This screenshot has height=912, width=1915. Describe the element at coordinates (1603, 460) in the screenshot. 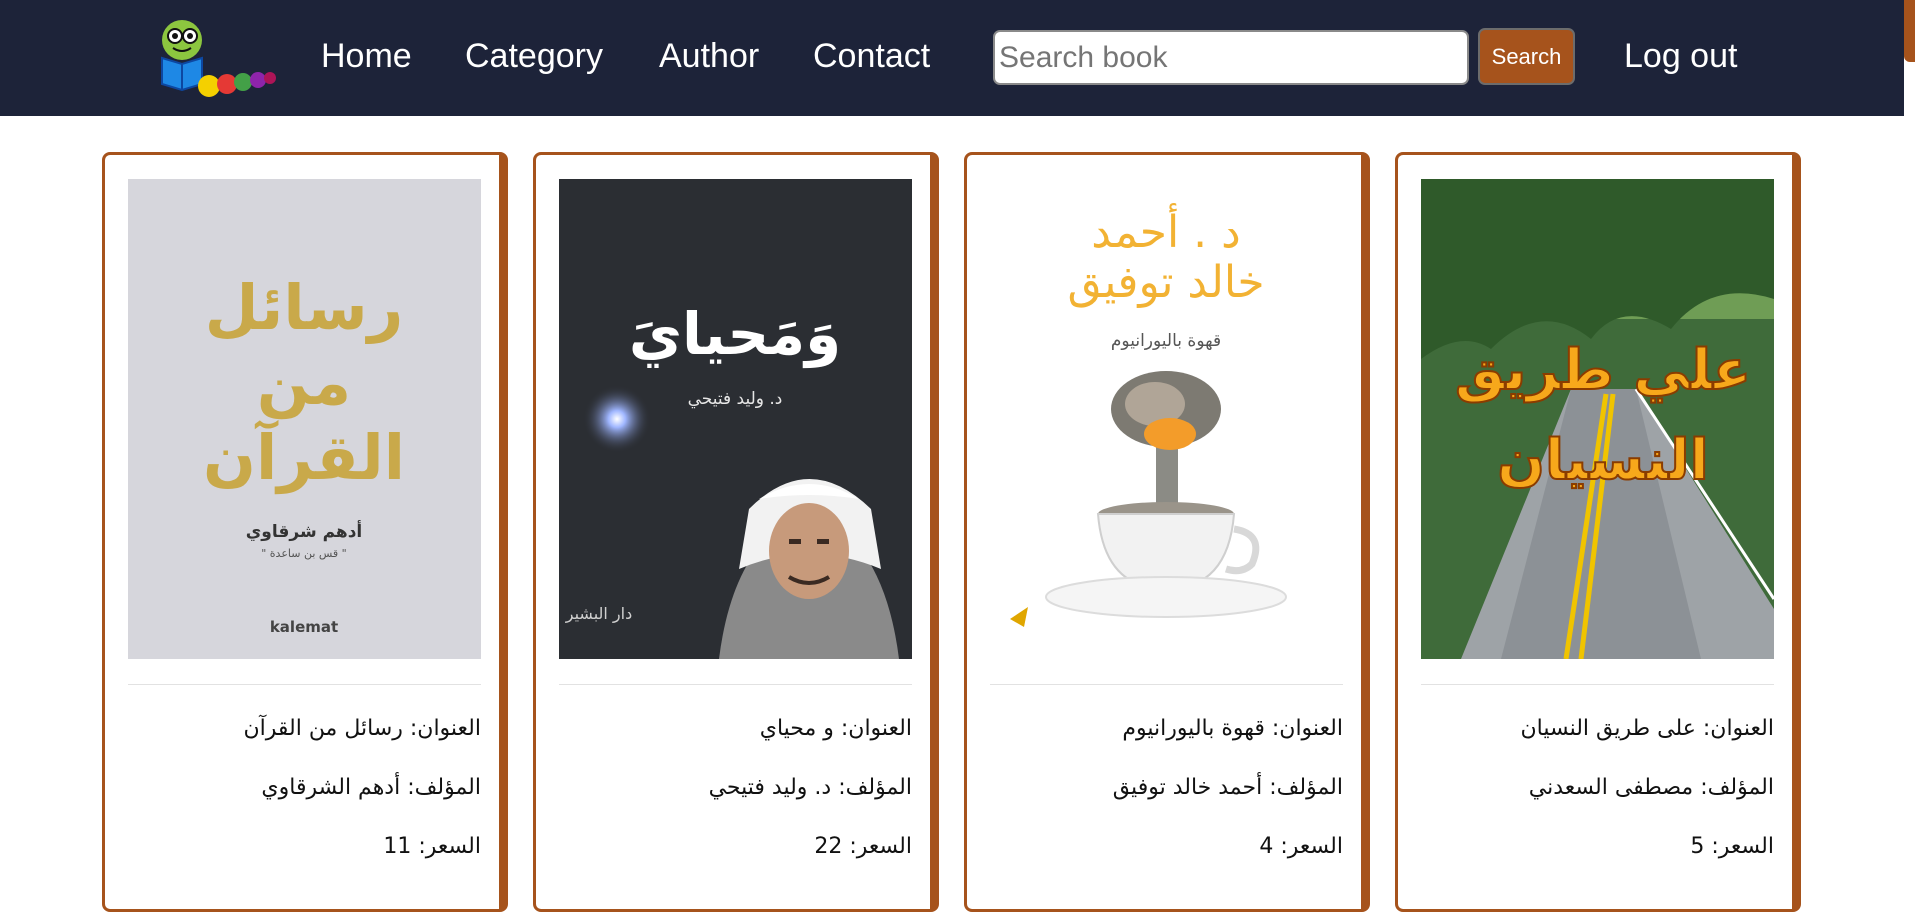

I see `cover-title-line: النسيان` at that location.